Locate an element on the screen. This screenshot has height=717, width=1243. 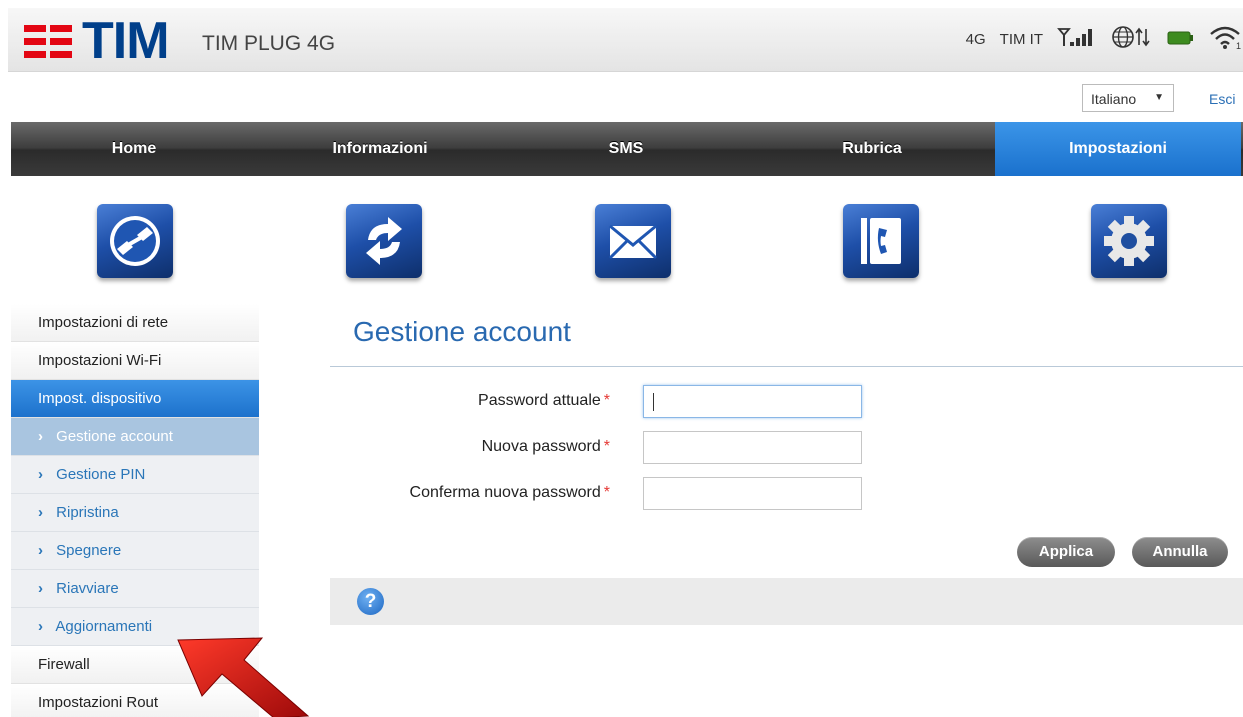
status-area: 4G TIM IT 1 is located at coordinates (1104, 39).